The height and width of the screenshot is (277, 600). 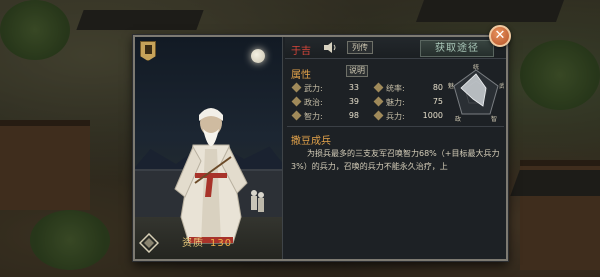 What do you see at coordinates (476, 93) in the screenshot?
I see `attribute-radar-chart: 统 武 智 政 魅` at bounding box center [476, 93].